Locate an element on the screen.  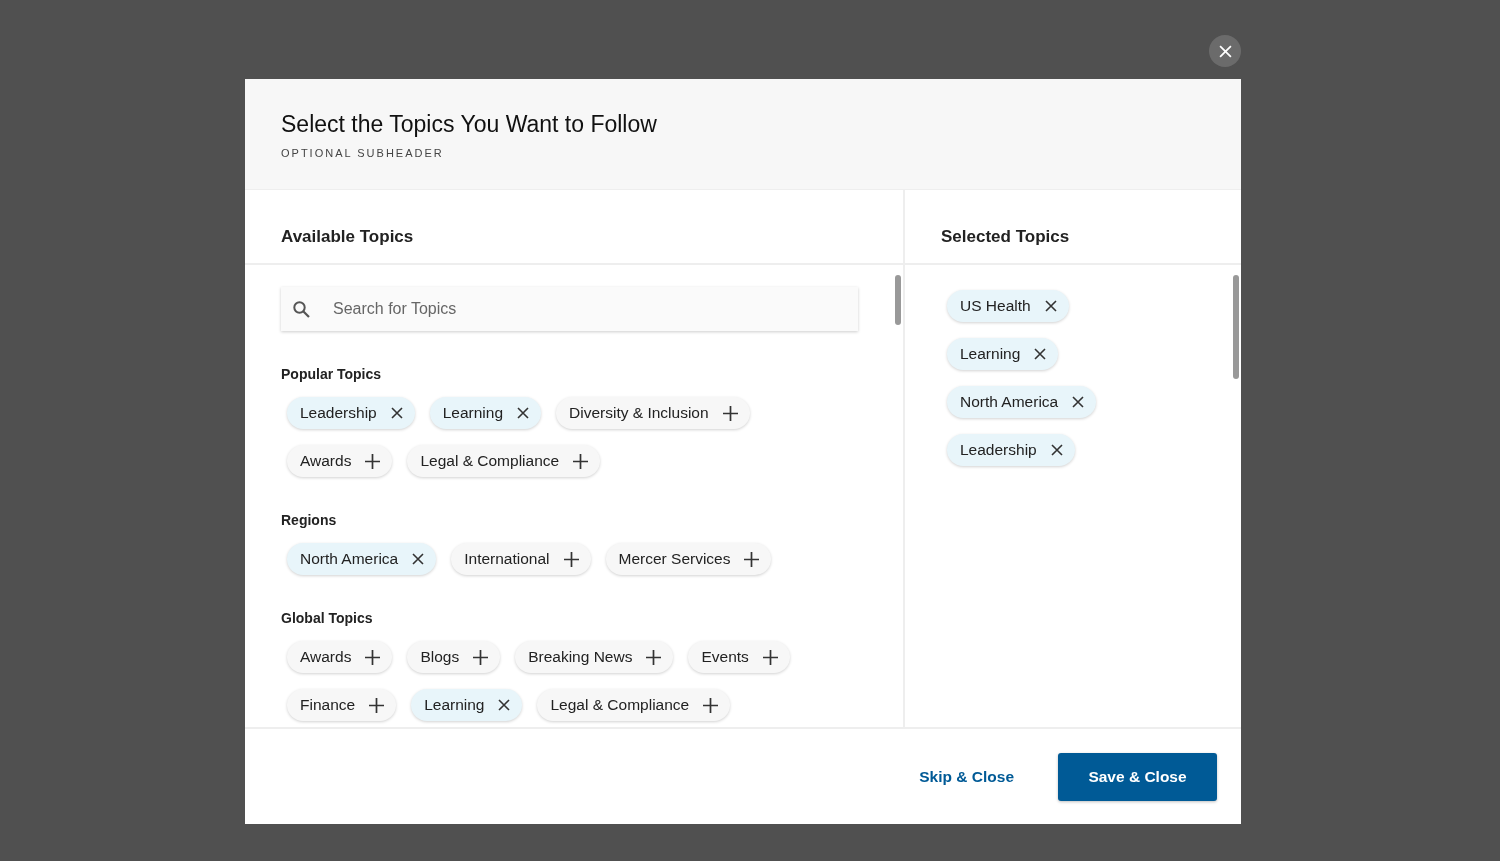
group-label: Global Topics is located at coordinates (327, 618).